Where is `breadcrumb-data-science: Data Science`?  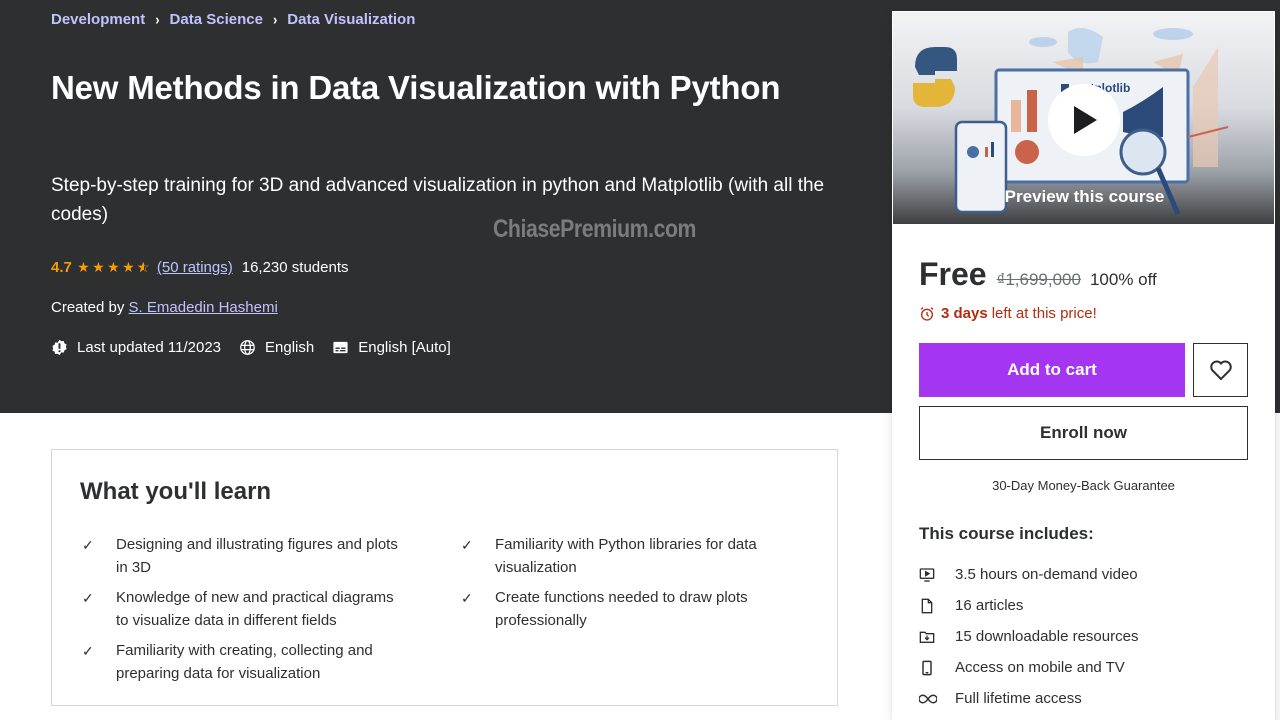
breadcrumb-data-science: Data Science is located at coordinates (216, 19).